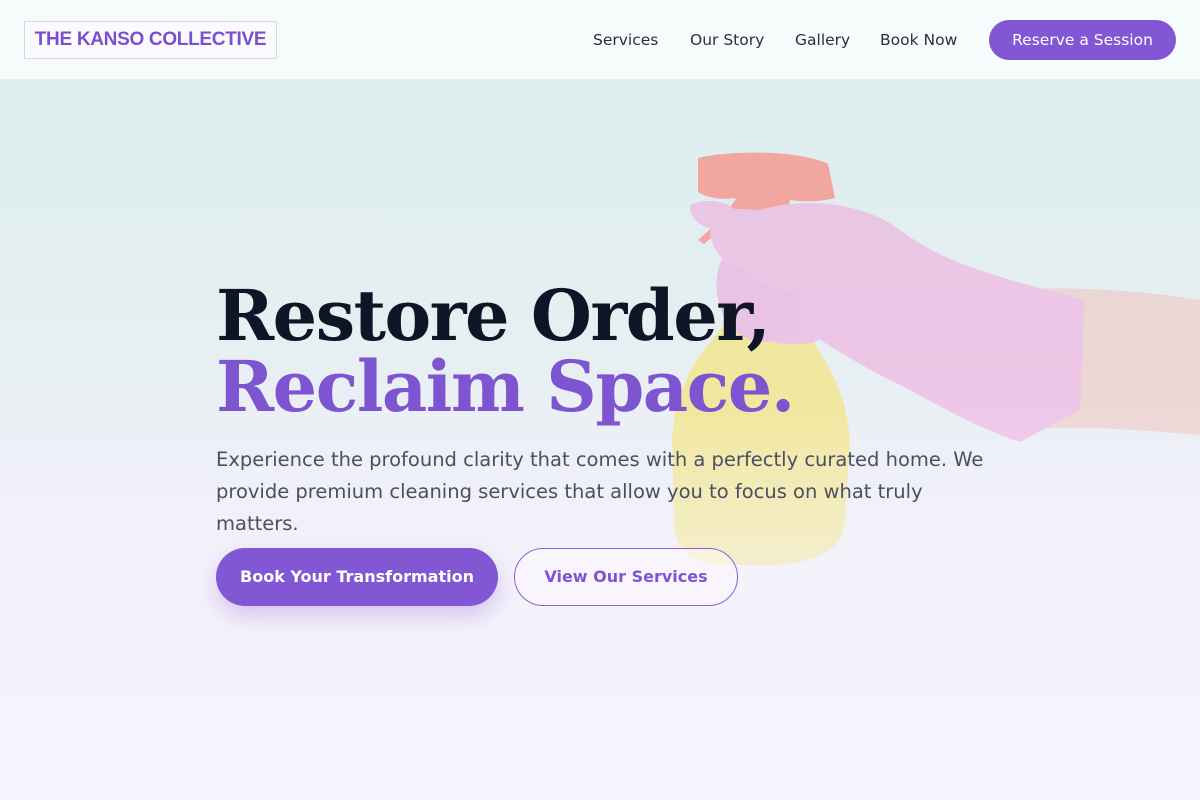  I want to click on view-services-button: View Our Services, so click(626, 577).